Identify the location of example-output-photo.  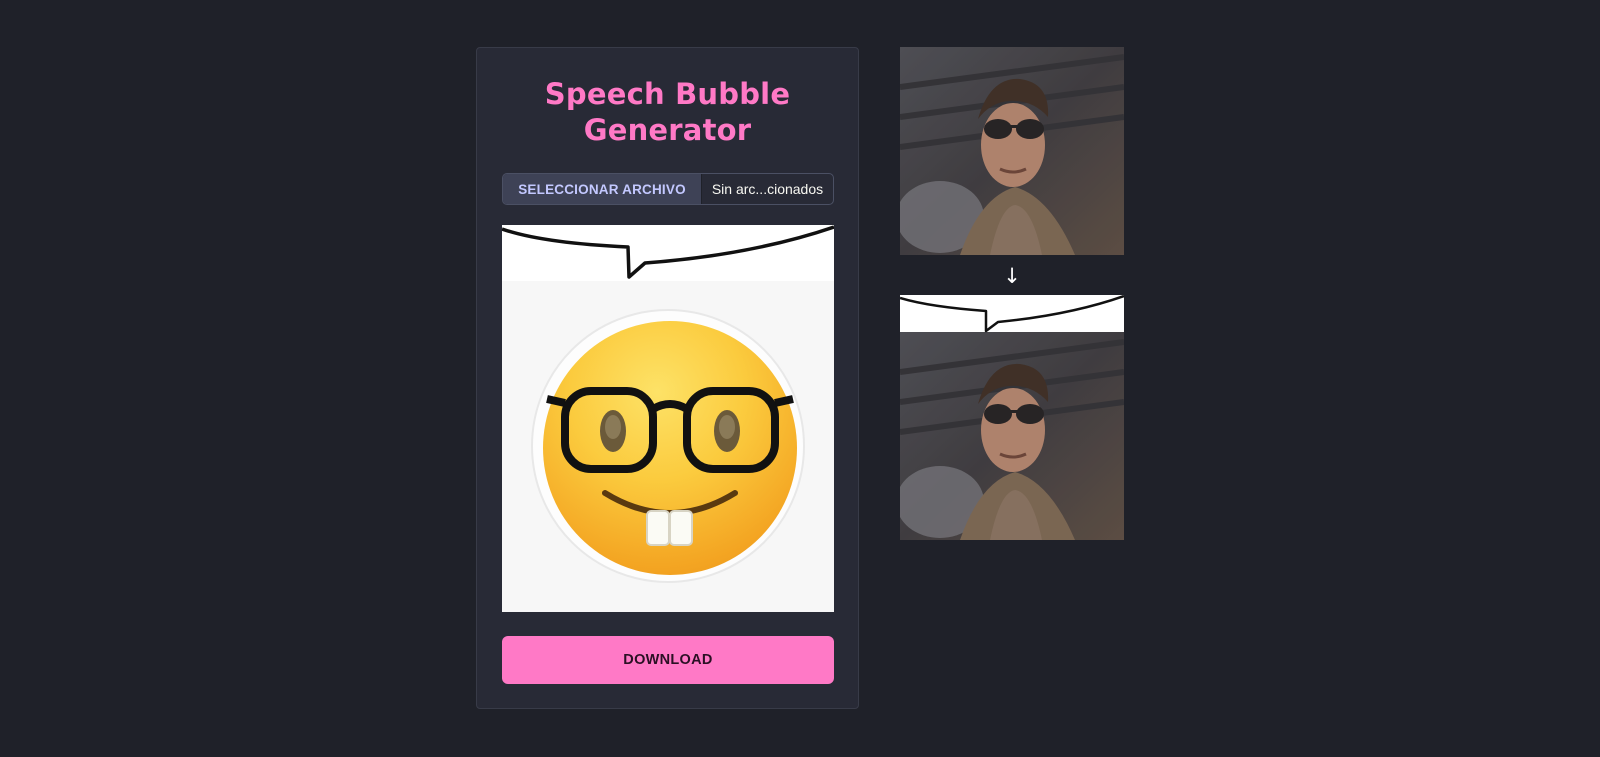
(1012, 417).